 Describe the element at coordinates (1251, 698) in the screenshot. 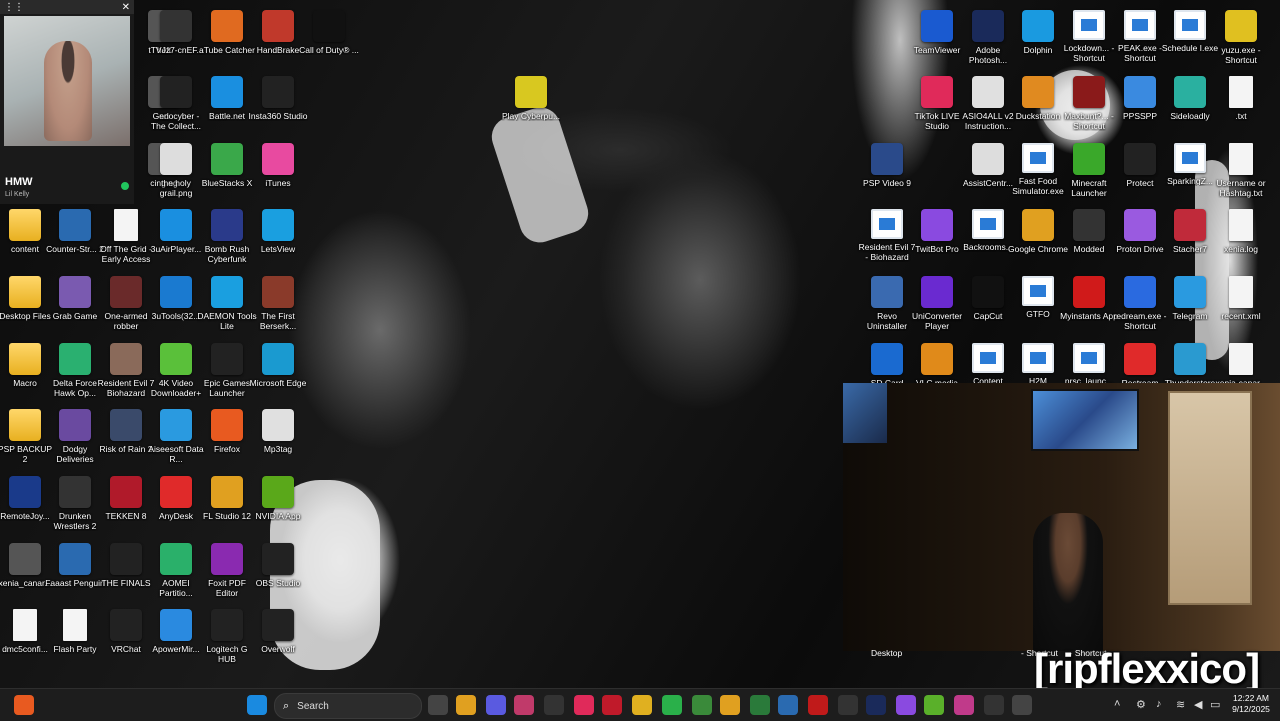

I see `clock-time: 12:22 AM` at that location.